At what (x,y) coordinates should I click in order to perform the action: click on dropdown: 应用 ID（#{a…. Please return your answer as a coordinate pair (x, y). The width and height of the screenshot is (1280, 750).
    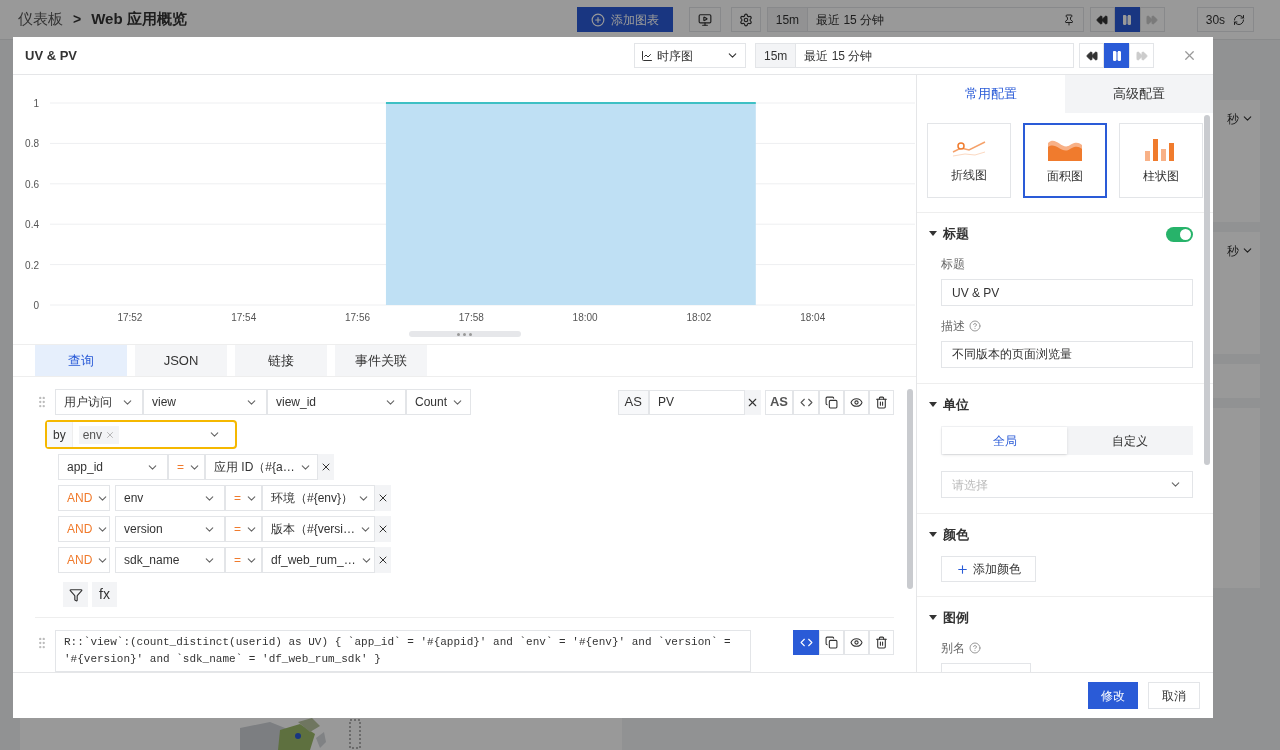
    Looking at the image, I should click on (261, 467).